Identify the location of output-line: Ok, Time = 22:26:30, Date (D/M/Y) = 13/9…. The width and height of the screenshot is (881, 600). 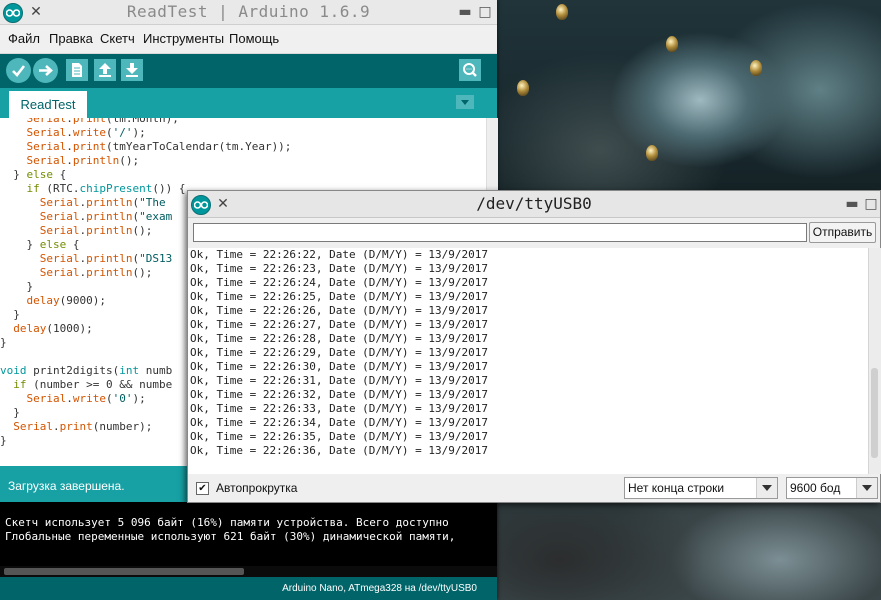
(339, 366).